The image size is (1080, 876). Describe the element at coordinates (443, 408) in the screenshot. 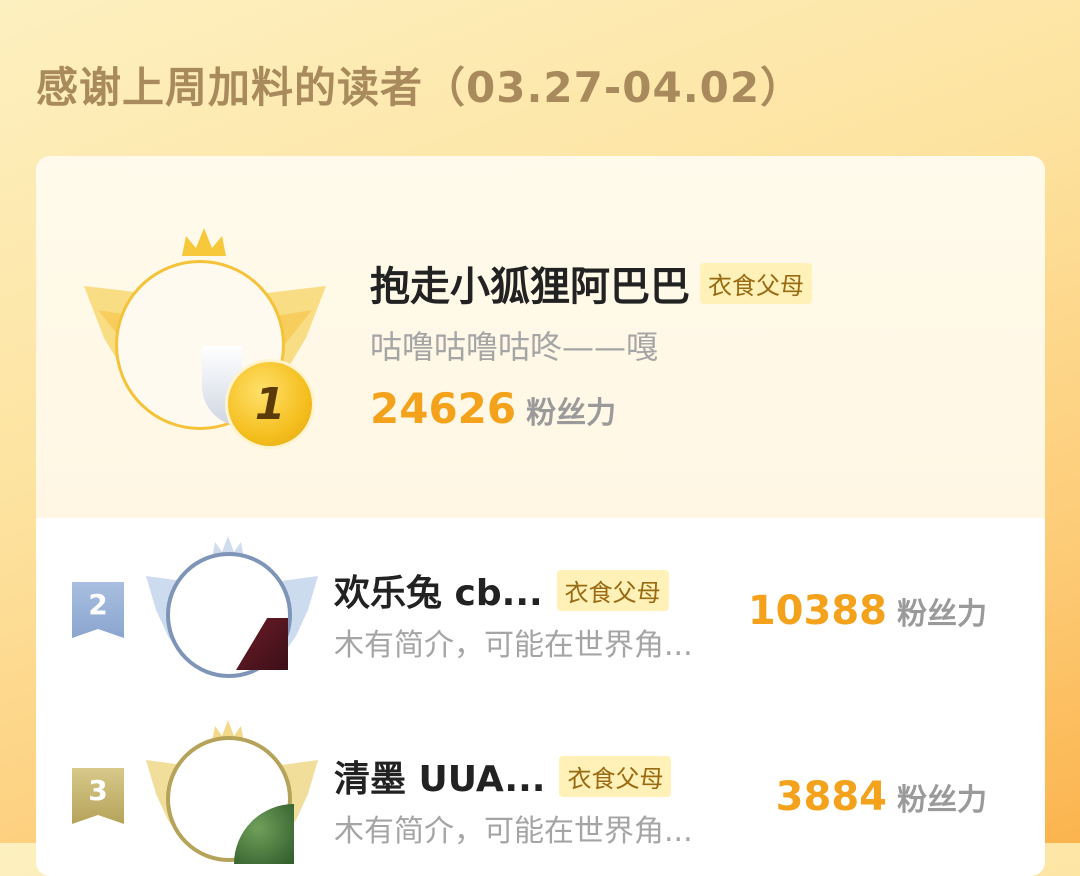

I see `fans-power-value: 24626` at that location.